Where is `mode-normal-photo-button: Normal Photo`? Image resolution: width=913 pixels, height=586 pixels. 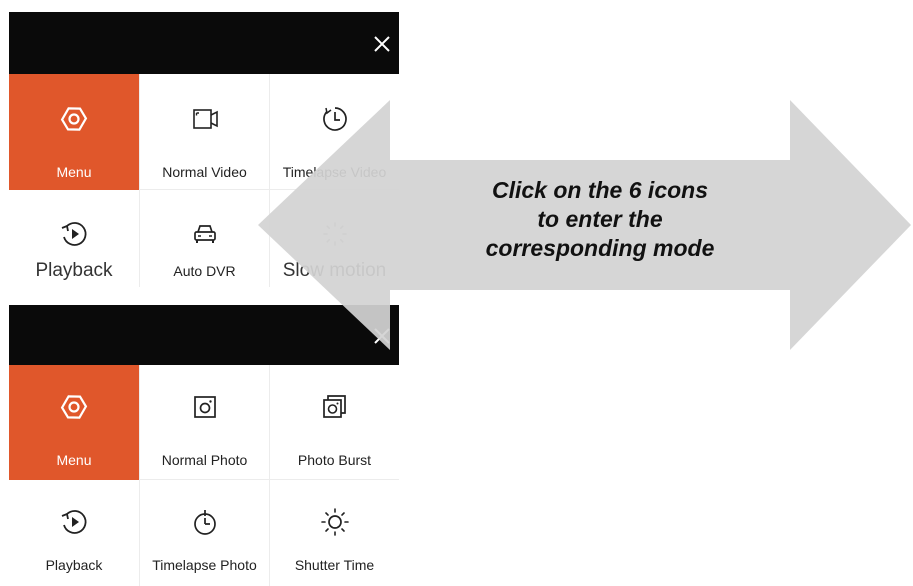
mode-normal-photo-button: Normal Photo is located at coordinates (204, 422).